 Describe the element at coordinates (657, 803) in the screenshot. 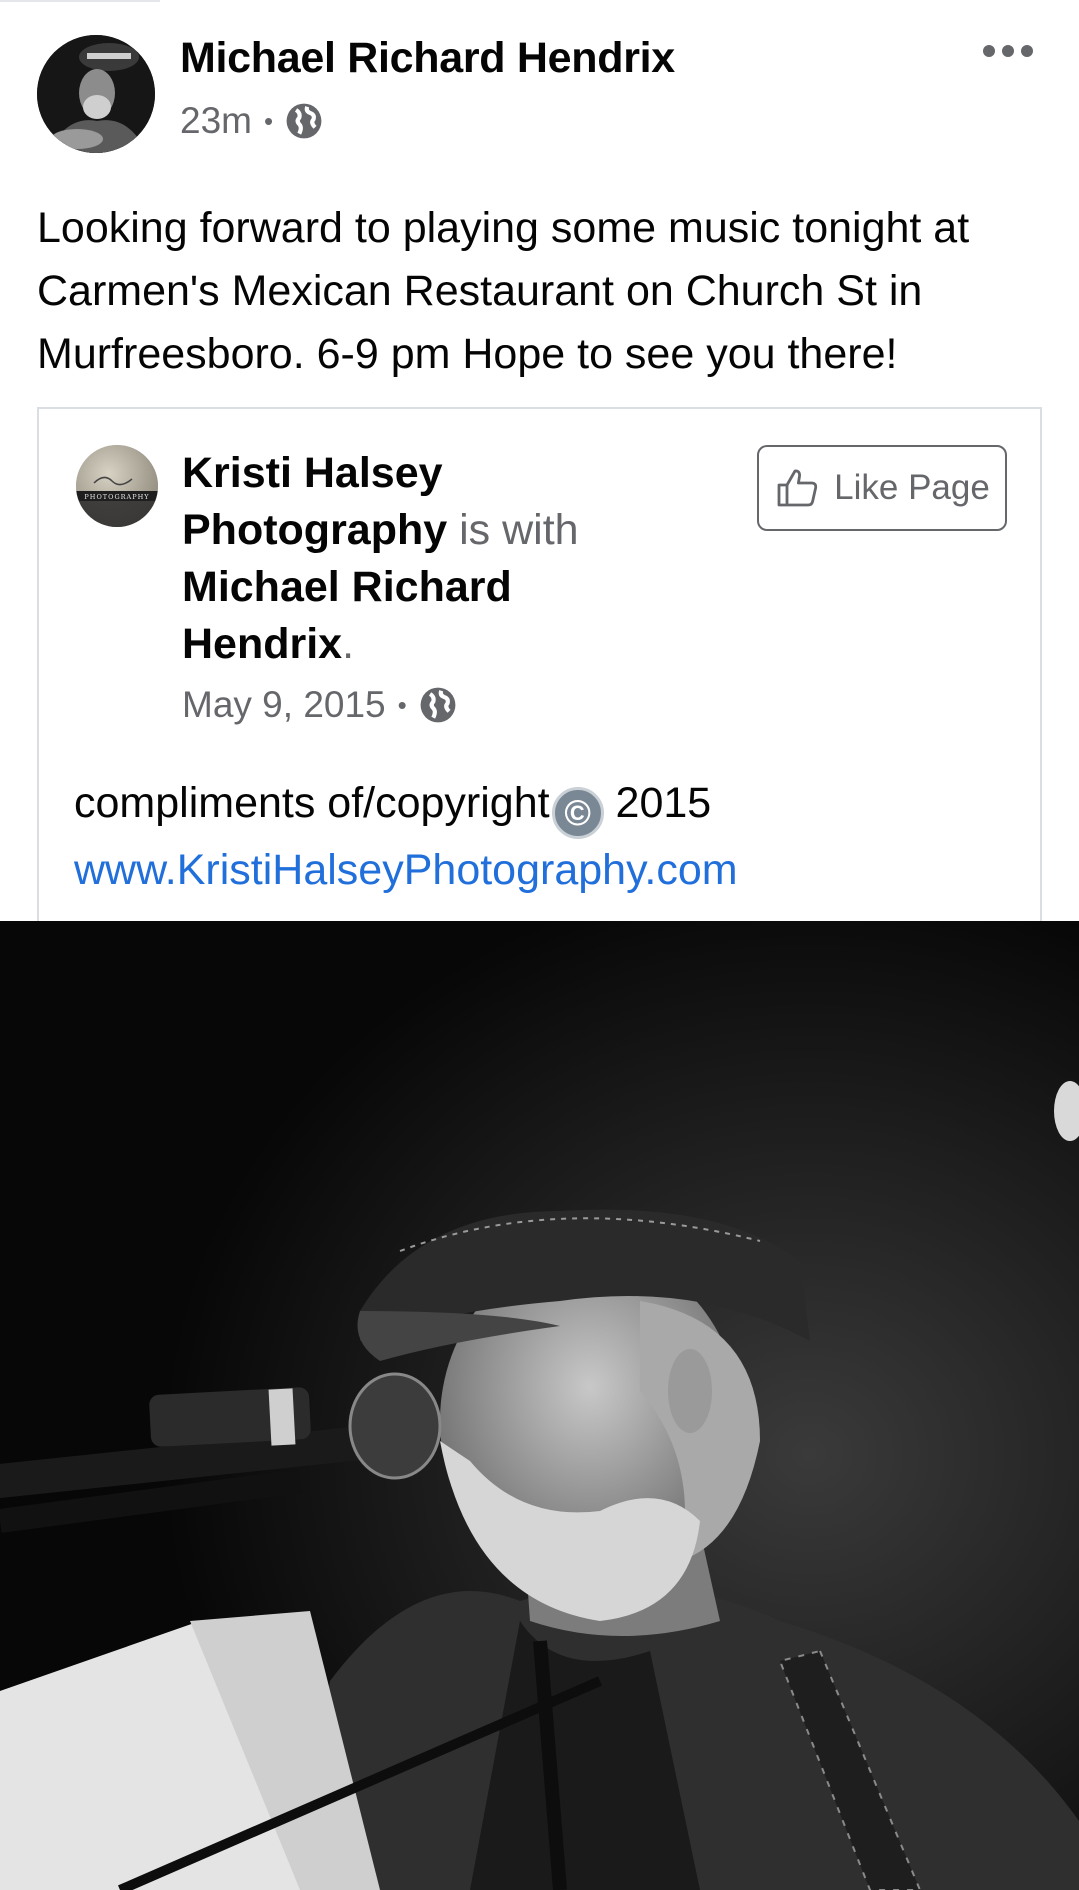

I see `shared-body-year: 2015` at that location.